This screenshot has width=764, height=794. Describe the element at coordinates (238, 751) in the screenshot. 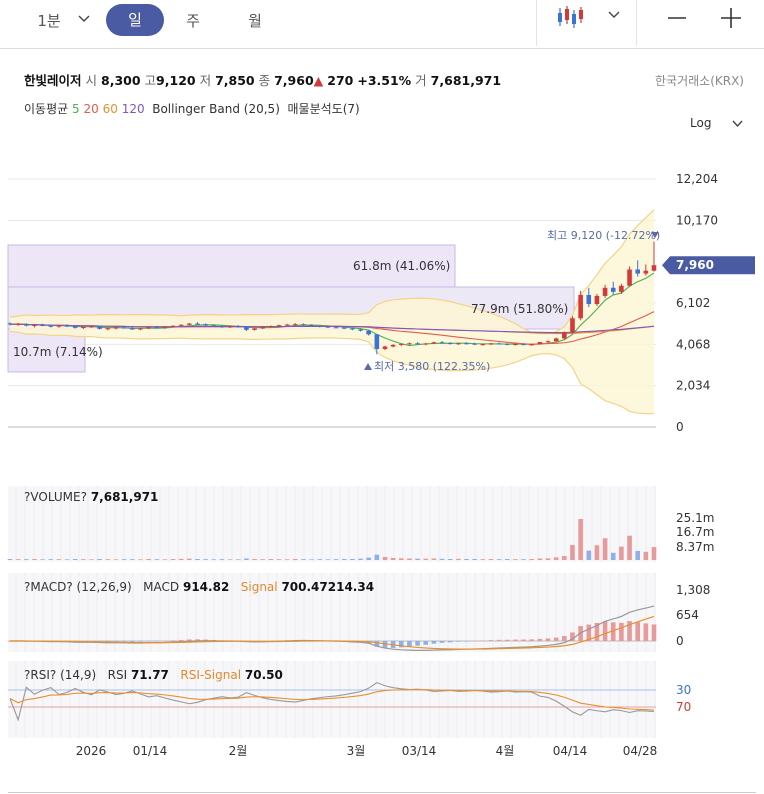

I see `x-axis-label: 2월` at that location.